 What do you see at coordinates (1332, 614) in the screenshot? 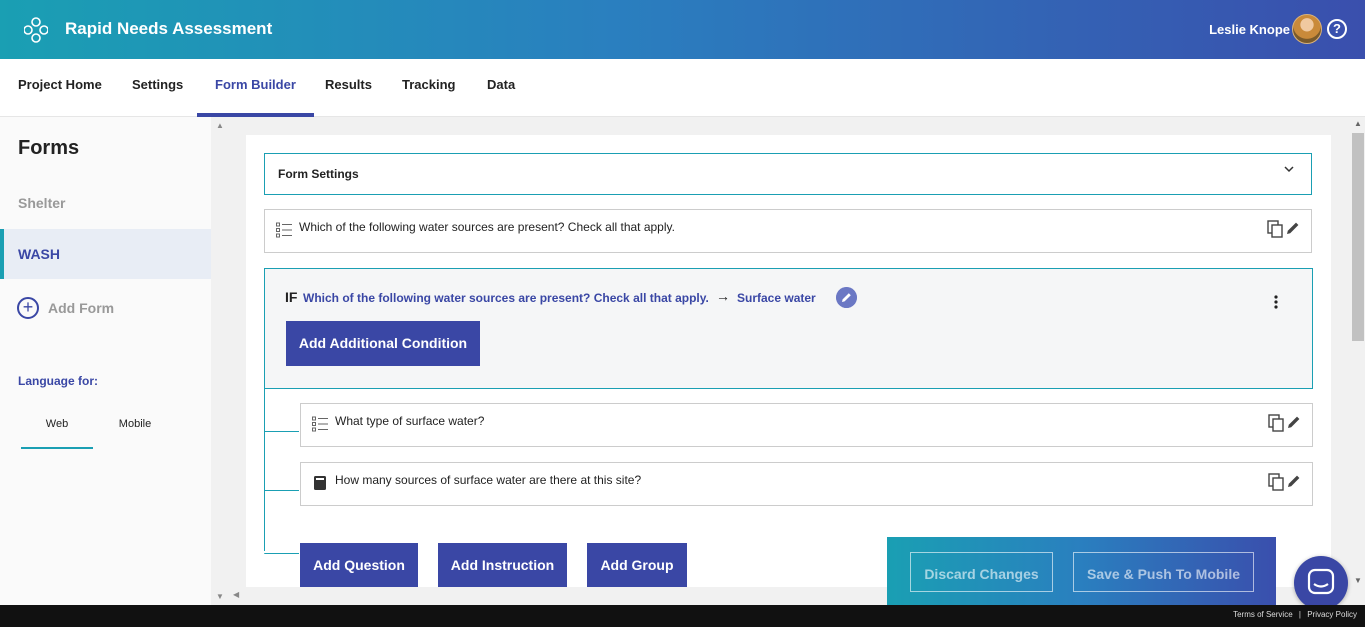
I see `privacy-link: Privacy Policy` at bounding box center [1332, 614].